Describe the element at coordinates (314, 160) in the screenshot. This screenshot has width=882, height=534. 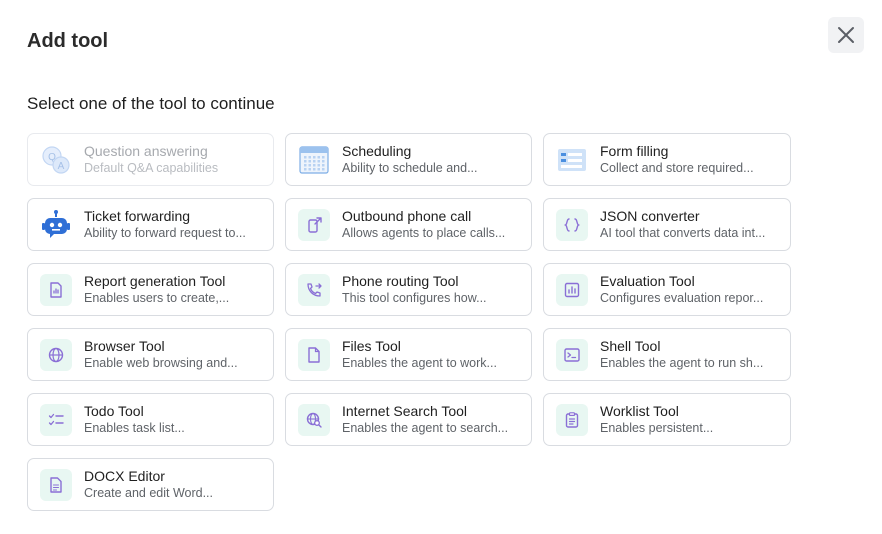
I see `calendar-icon` at that location.